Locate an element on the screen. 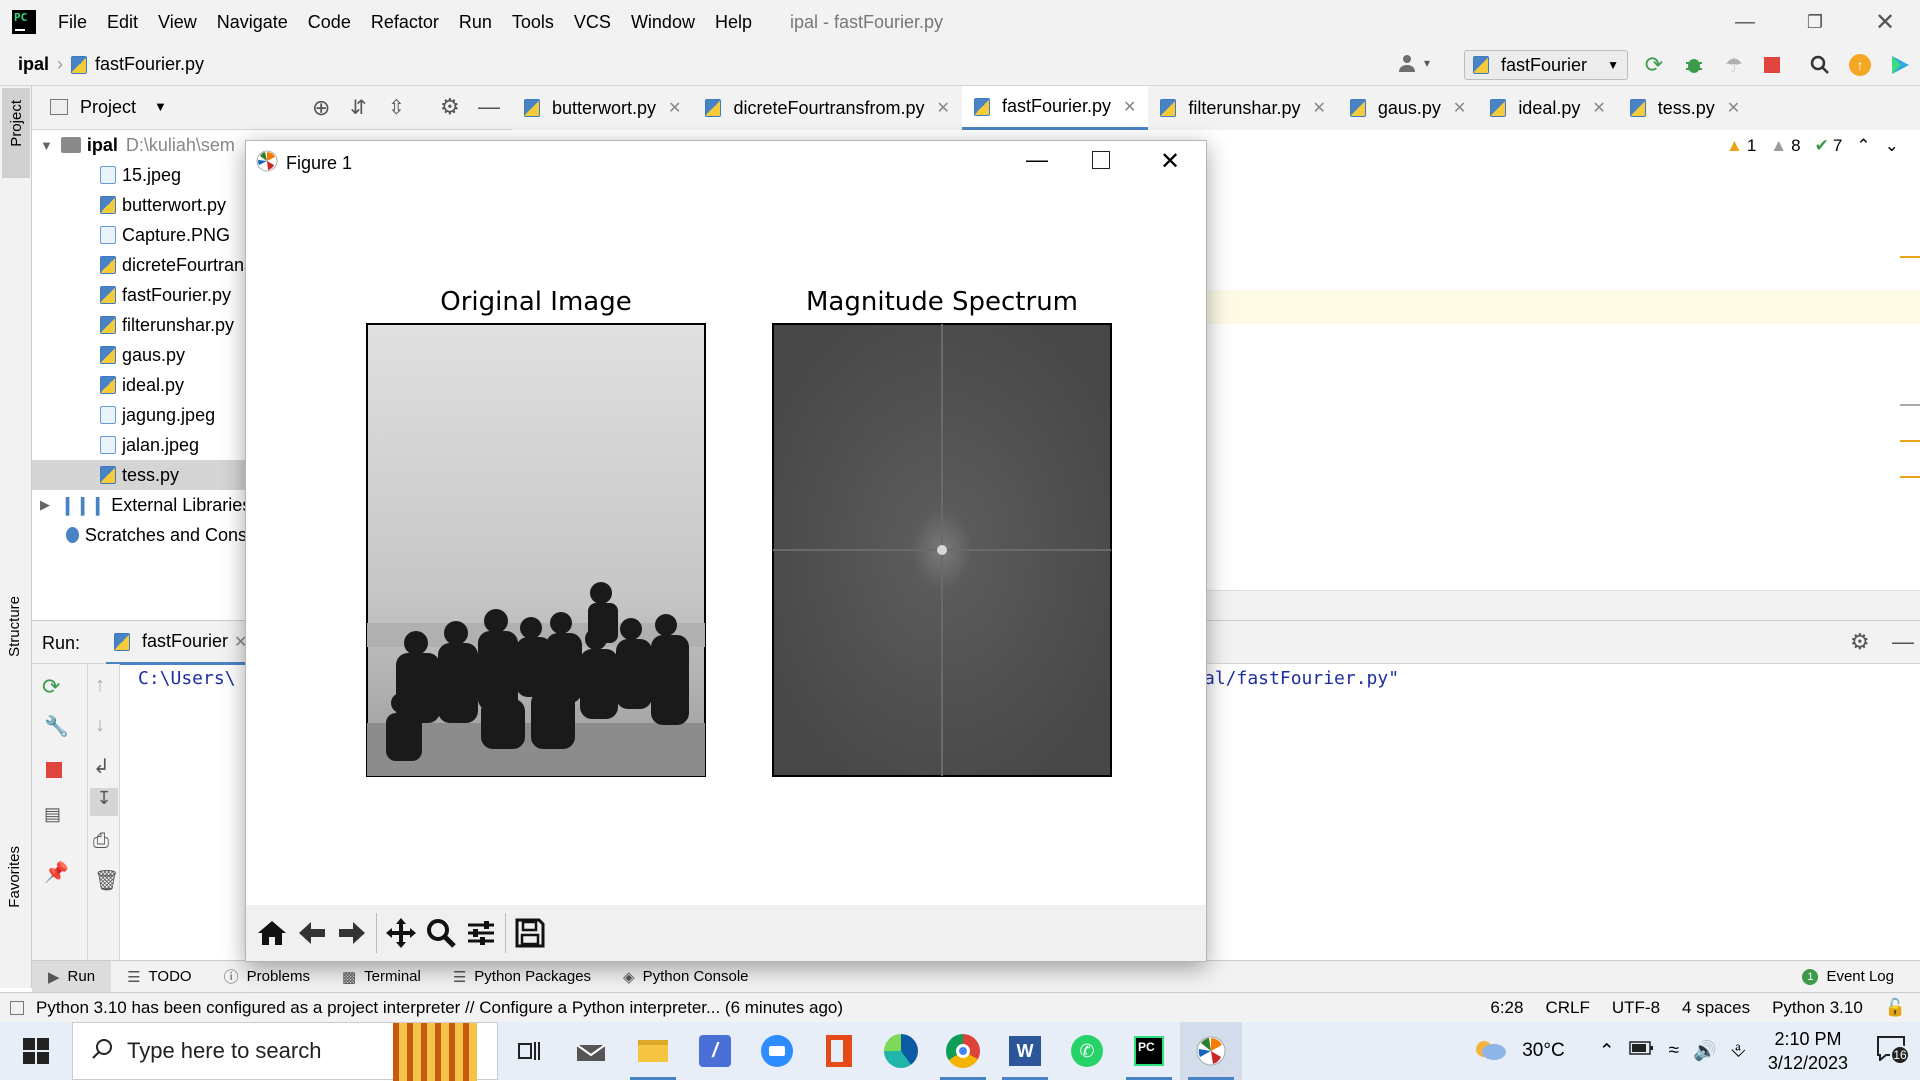  tool-tab-python-console: ◈ Python Console is located at coordinates (685, 977).